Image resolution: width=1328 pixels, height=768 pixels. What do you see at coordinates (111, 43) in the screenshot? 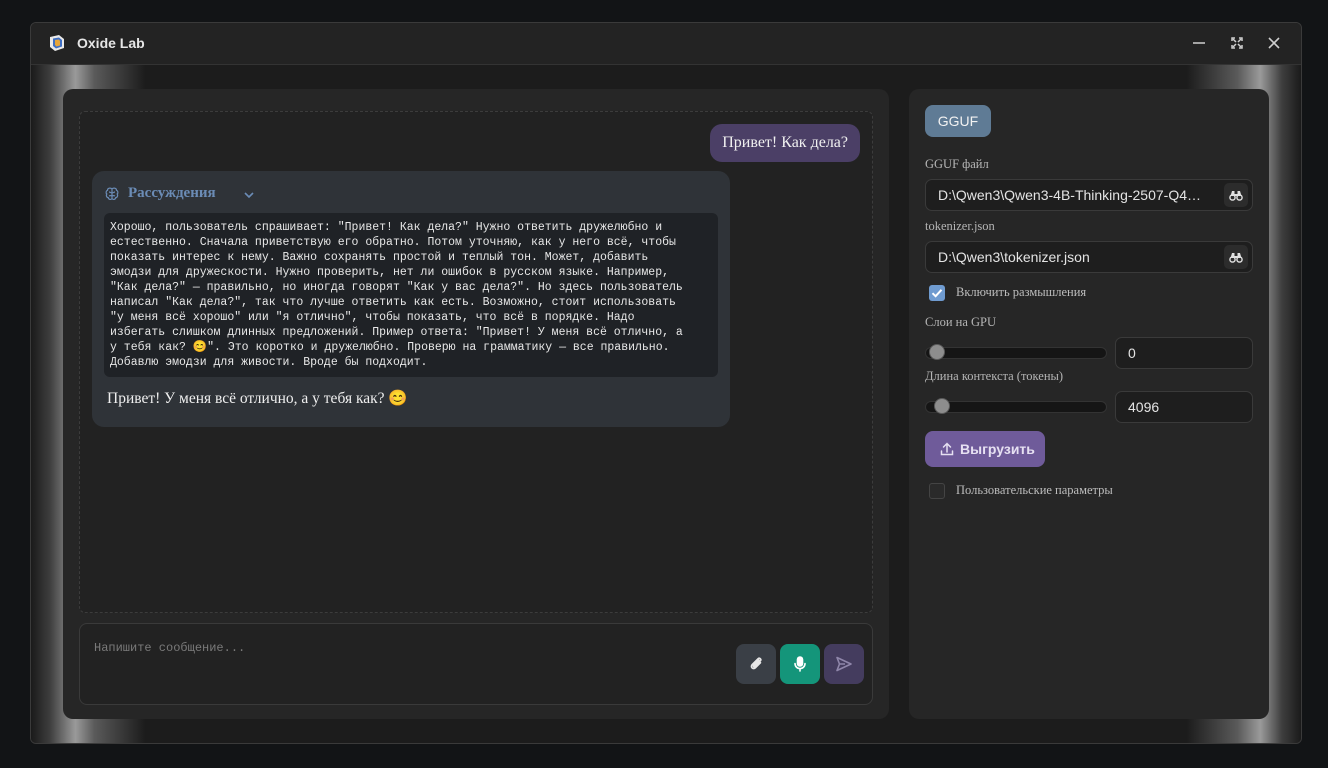
I see `app-title: Oxide Lab` at bounding box center [111, 43].